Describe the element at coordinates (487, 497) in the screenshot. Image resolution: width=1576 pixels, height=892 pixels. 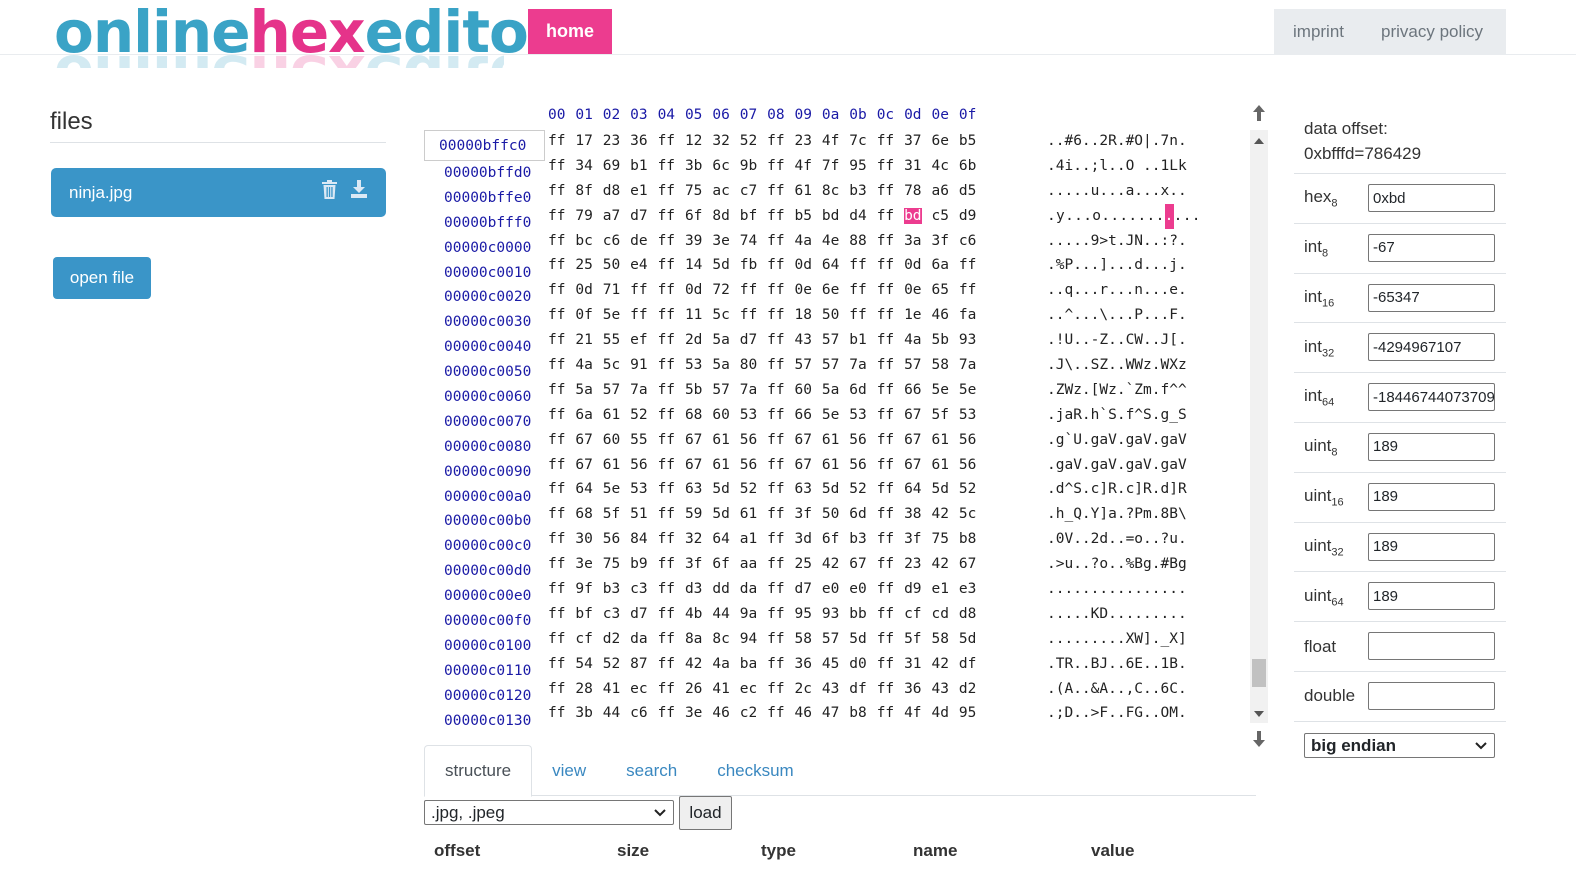
I see `address-label: 00000c00a0` at that location.